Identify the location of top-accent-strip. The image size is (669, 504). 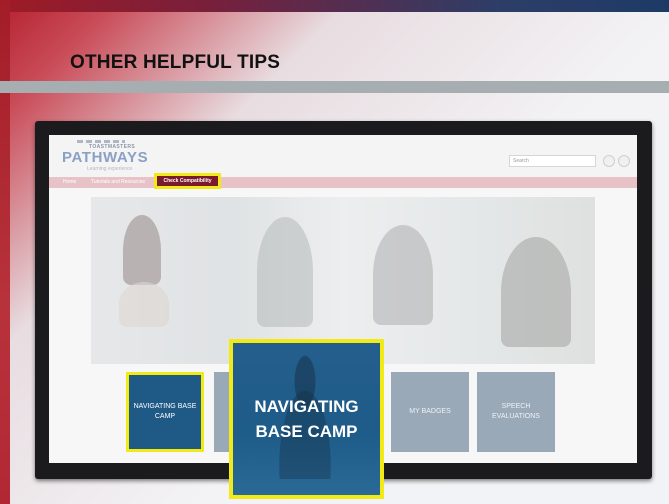
(334, 6).